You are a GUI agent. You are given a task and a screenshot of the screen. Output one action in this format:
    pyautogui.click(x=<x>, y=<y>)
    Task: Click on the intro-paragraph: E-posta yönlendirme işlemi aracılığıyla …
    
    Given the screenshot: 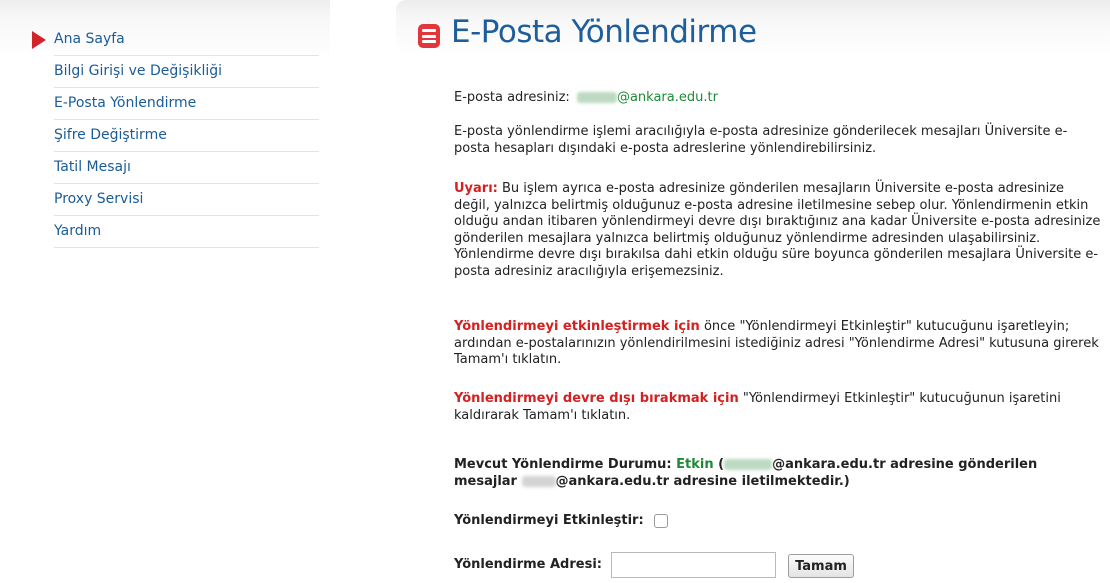 What is the action you would take?
    pyautogui.click(x=761, y=140)
    